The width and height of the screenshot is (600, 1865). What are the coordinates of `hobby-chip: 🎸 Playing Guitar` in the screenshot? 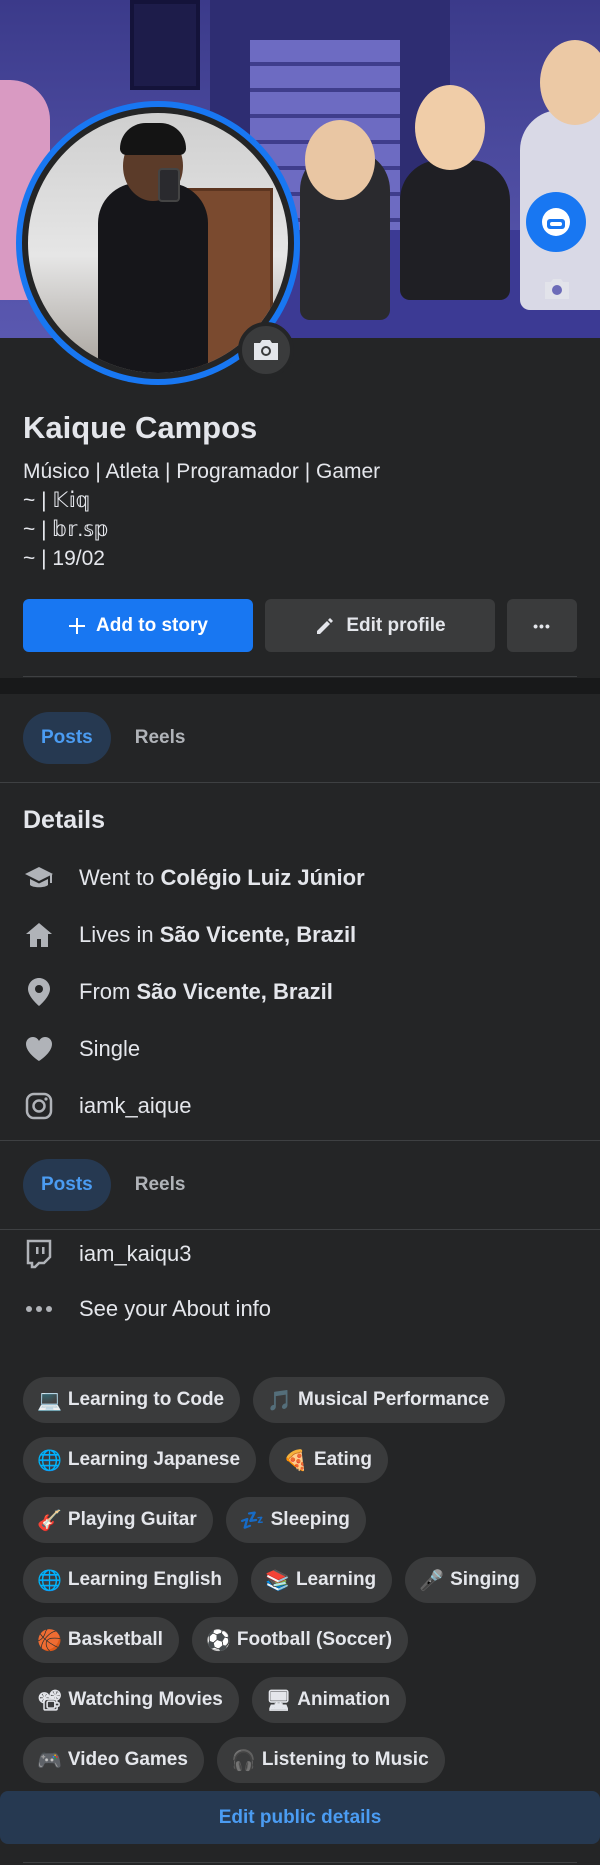 It's located at (118, 1520).